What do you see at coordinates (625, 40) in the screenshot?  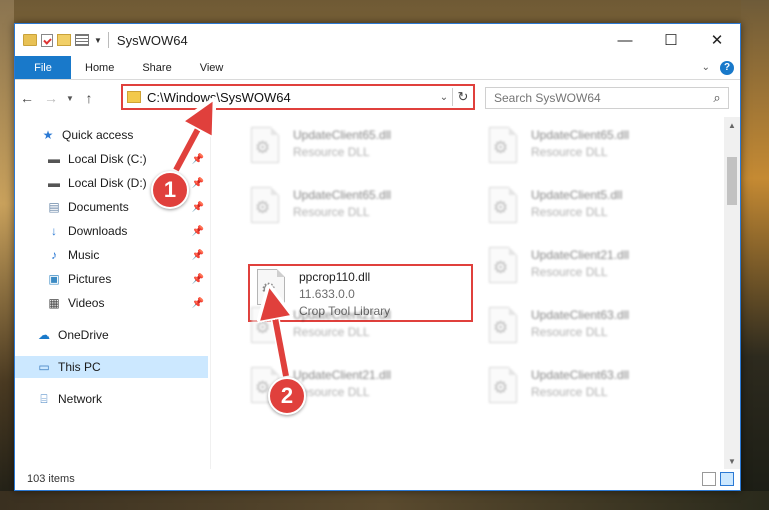 I see `minimize-button: —` at bounding box center [625, 40].